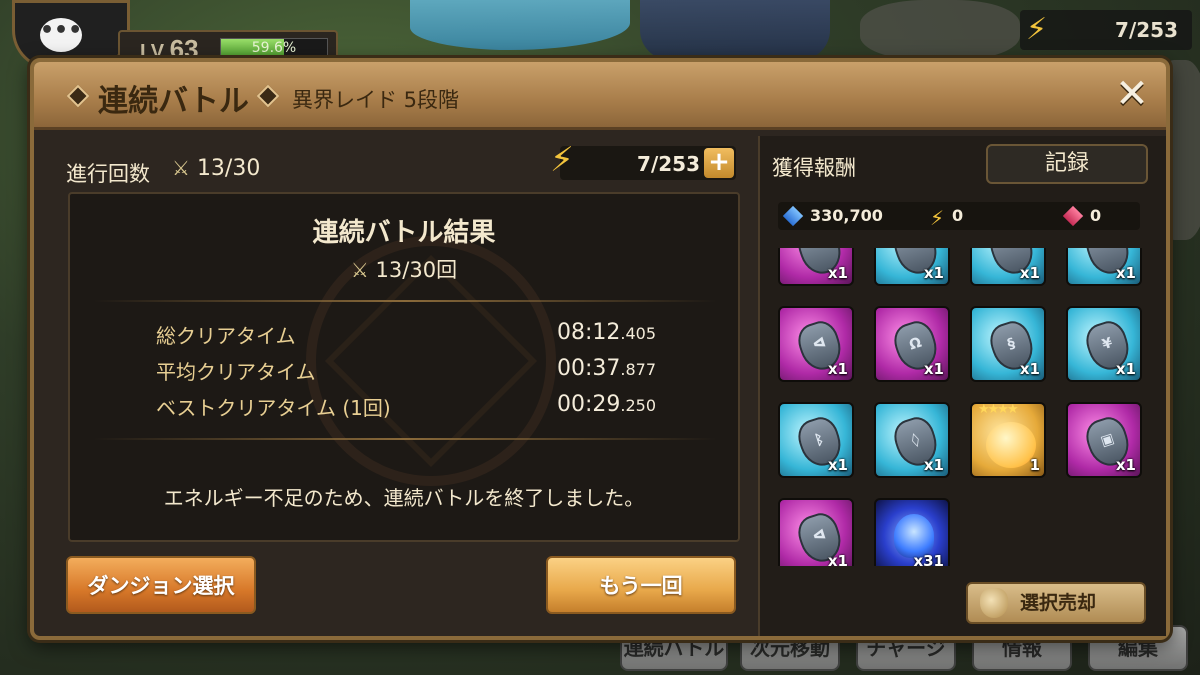  I want to click on rewards-grid: x1 x1 x1 x1 ᐊ x1 Ωx1 § x1 ¥ x1 ᛒ x1 ◊ x1 ★★★★ 1 ▣ x1 ᐊ x1 x31, so click(960, 407).